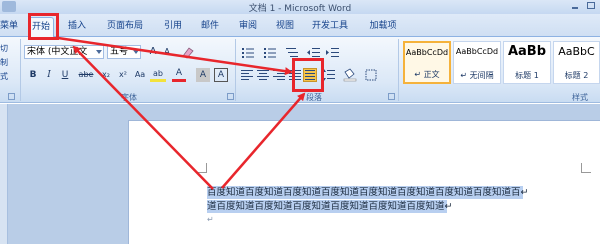 This screenshot has height=244, width=600. I want to click on arrow-text-to-align, so click(263, 140).